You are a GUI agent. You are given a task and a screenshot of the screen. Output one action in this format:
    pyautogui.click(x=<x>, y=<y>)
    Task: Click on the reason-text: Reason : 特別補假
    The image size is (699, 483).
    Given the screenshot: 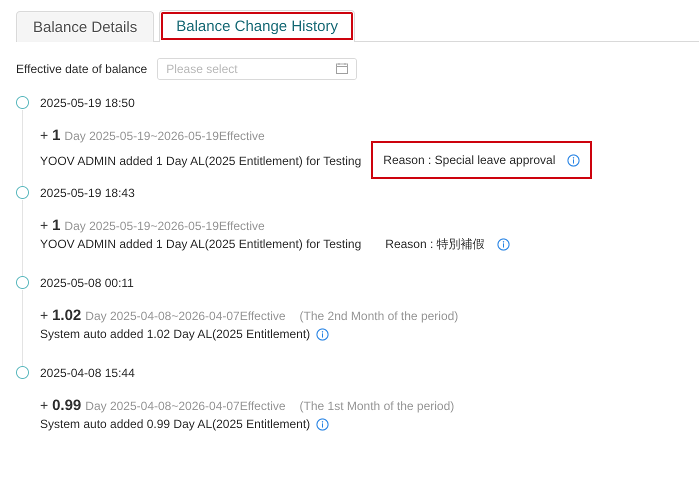 What is the action you would take?
    pyautogui.click(x=435, y=244)
    